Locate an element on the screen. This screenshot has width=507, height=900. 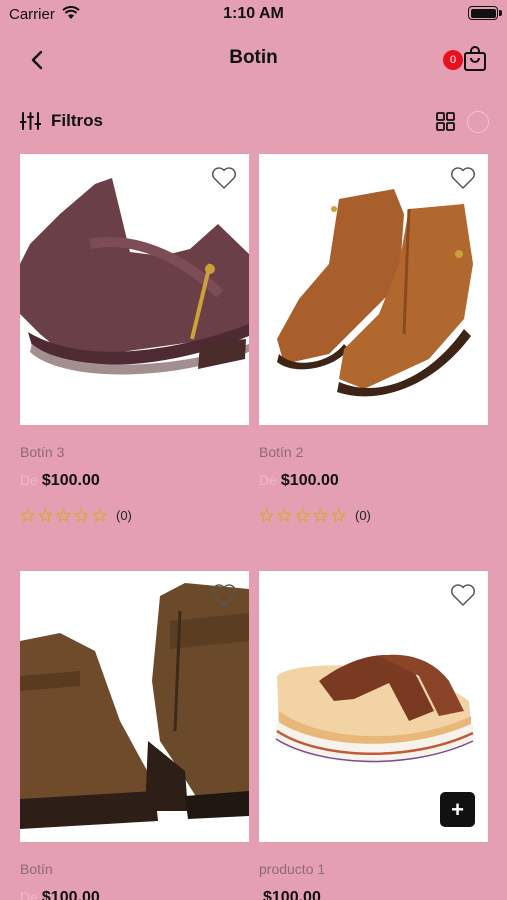
sliders-icon is located at coordinates (30, 123).